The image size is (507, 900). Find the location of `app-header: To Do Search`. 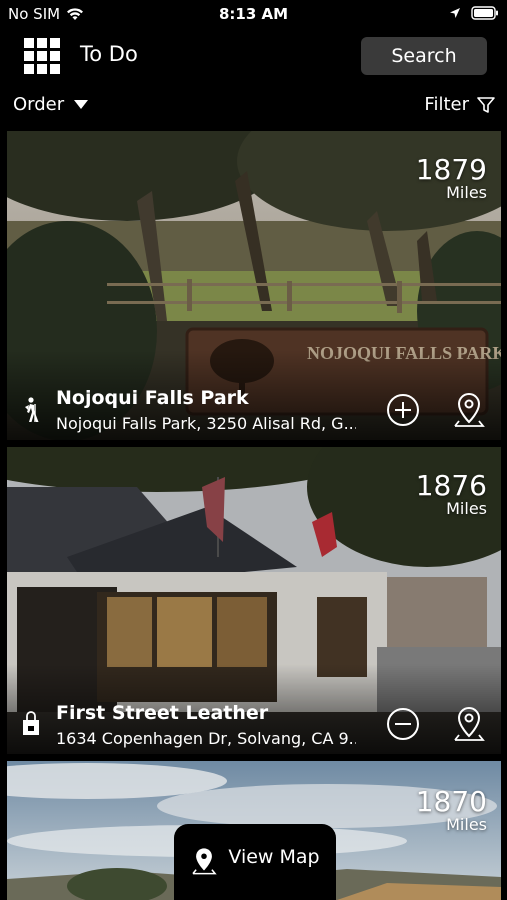

app-header: To Do Search is located at coordinates (253, 57).